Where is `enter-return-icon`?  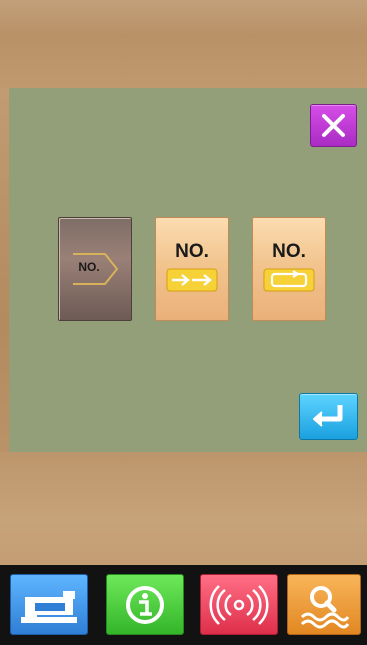 enter-return-icon is located at coordinates (328, 416).